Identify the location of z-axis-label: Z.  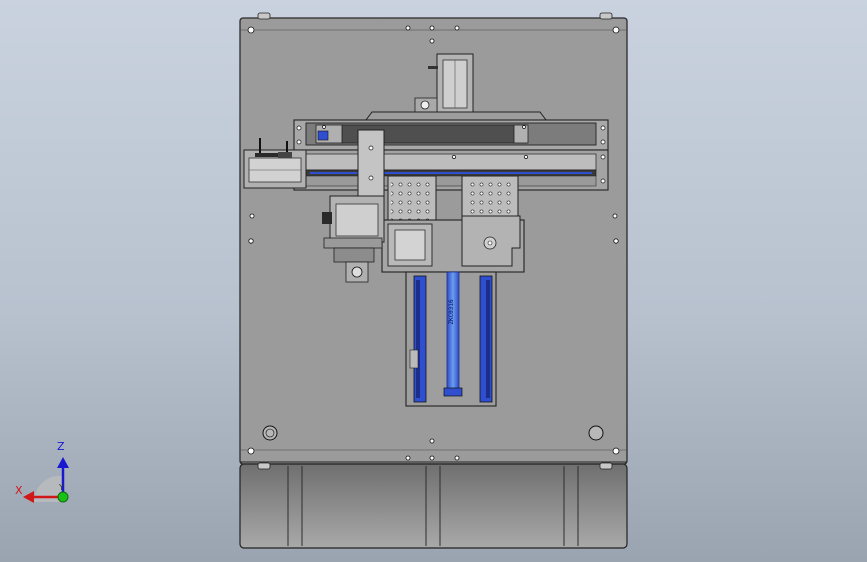
(61, 446).